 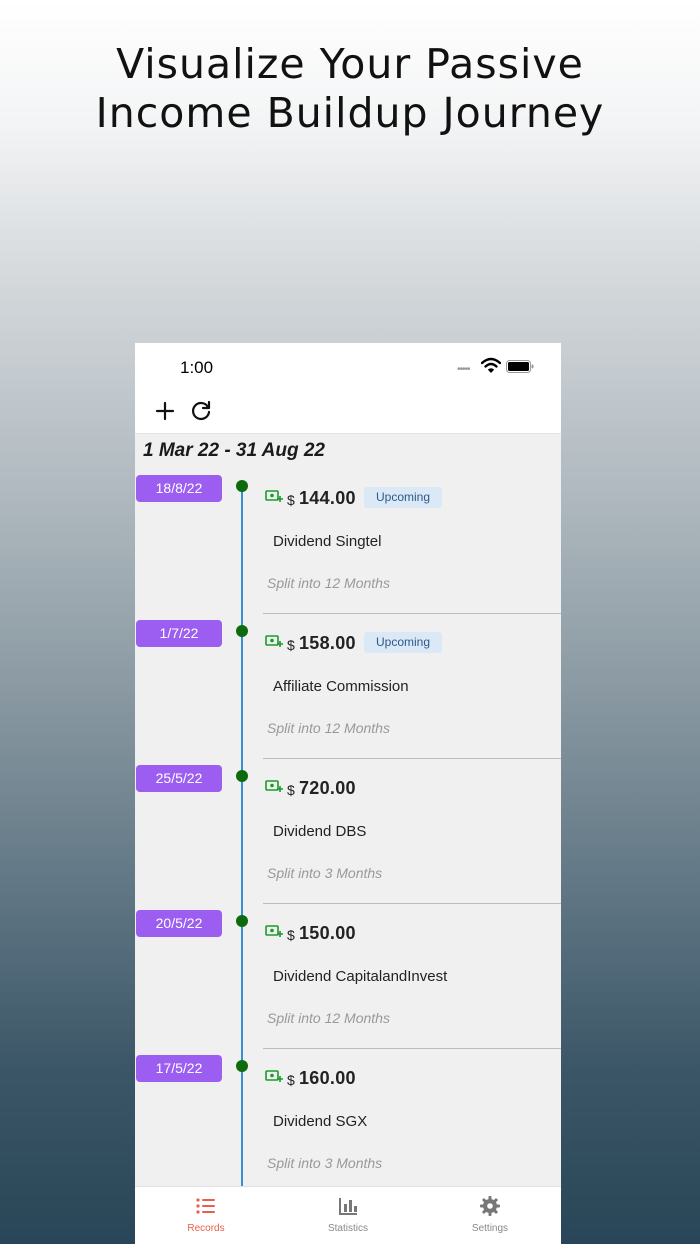 I want to click on tab-label: Records, so click(x=206, y=1228).